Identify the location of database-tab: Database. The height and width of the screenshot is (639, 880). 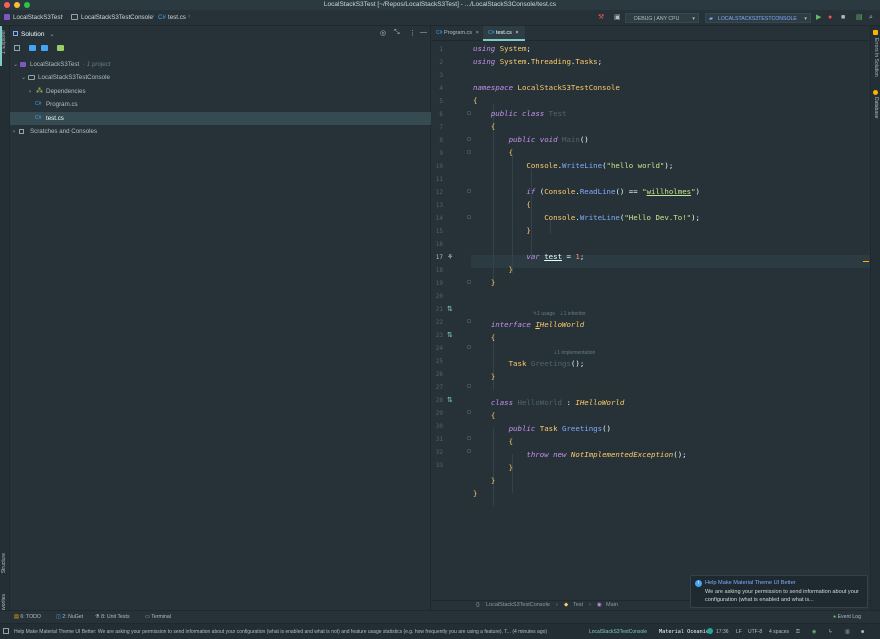
(876, 107).